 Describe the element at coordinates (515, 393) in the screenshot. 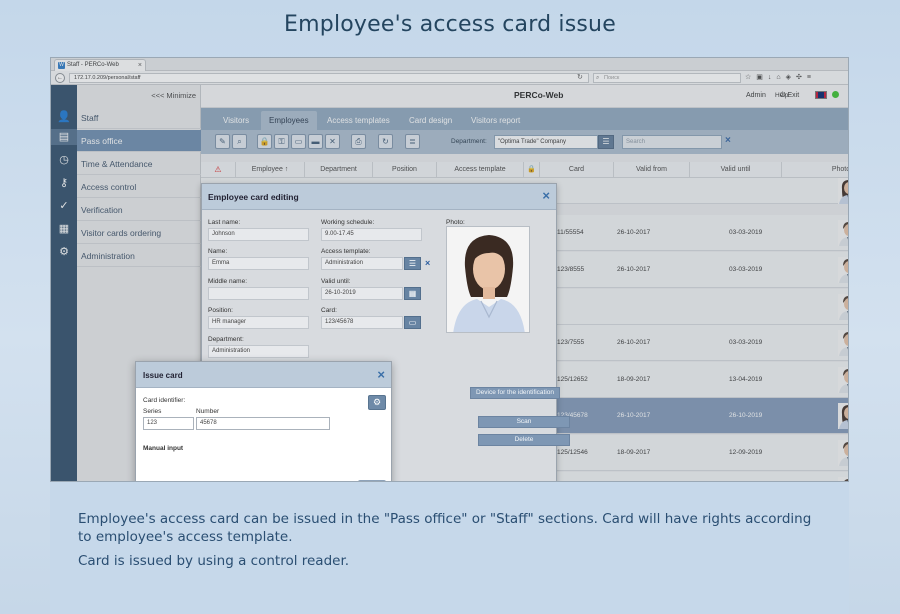

I see `device-identification-button: Device for the identification` at that location.